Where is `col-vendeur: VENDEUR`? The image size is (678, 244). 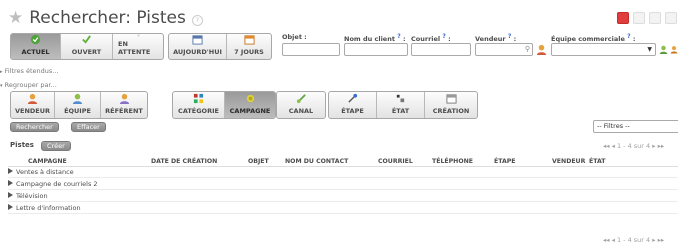 col-vendeur: VENDEUR is located at coordinates (568, 161).